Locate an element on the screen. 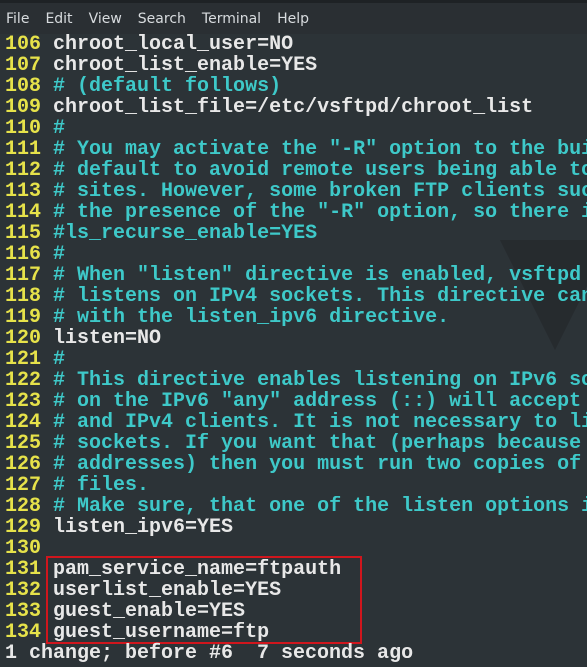 This screenshot has width=587, height=667. editor-line: 116 # is located at coordinates (293, 254).